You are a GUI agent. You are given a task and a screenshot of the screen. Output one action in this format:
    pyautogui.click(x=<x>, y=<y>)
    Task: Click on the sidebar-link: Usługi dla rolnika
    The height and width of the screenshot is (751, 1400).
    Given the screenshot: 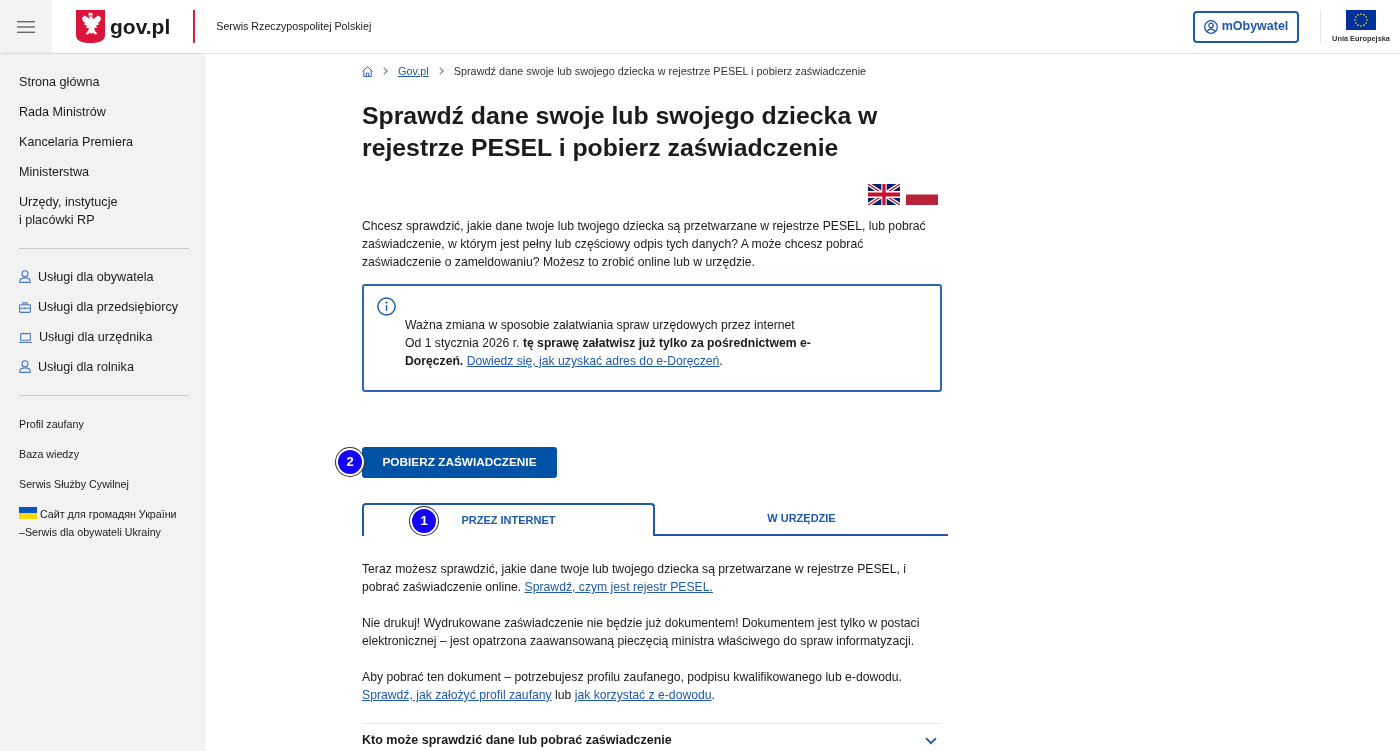 What is the action you would take?
    pyautogui.click(x=104, y=367)
    